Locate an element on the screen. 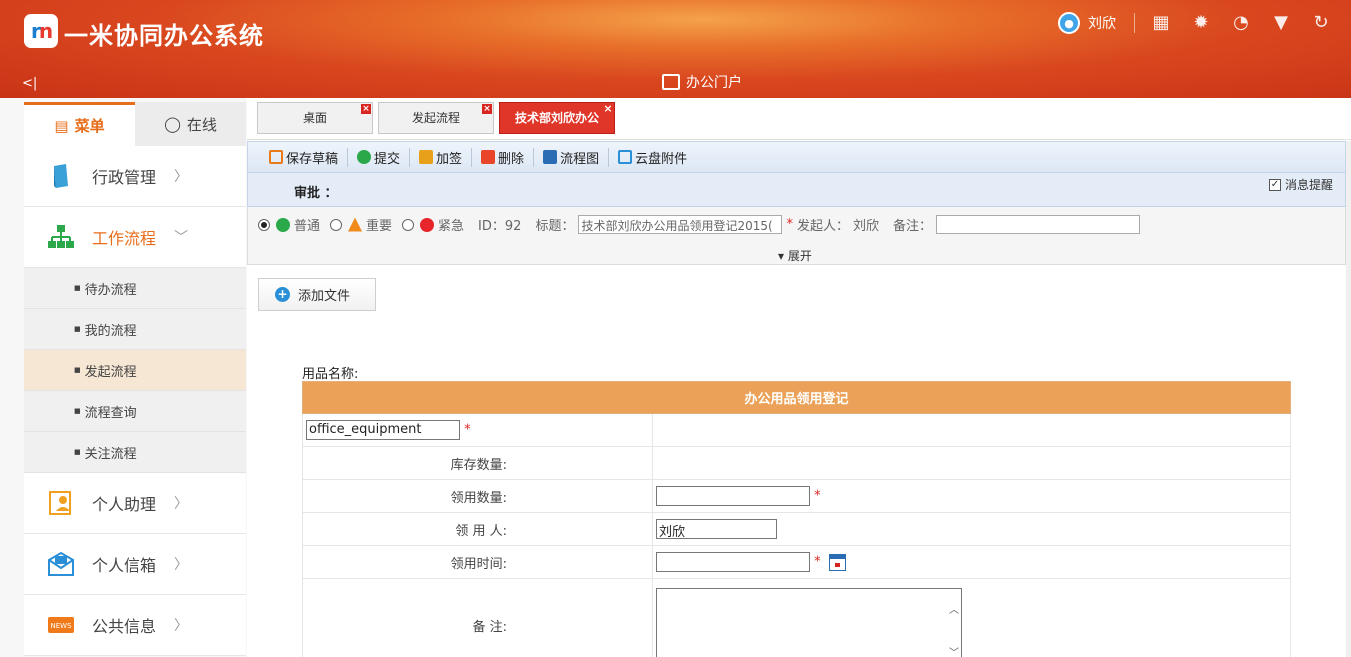  cloud-attachment-button: 云盘附件 is located at coordinates (652, 157).